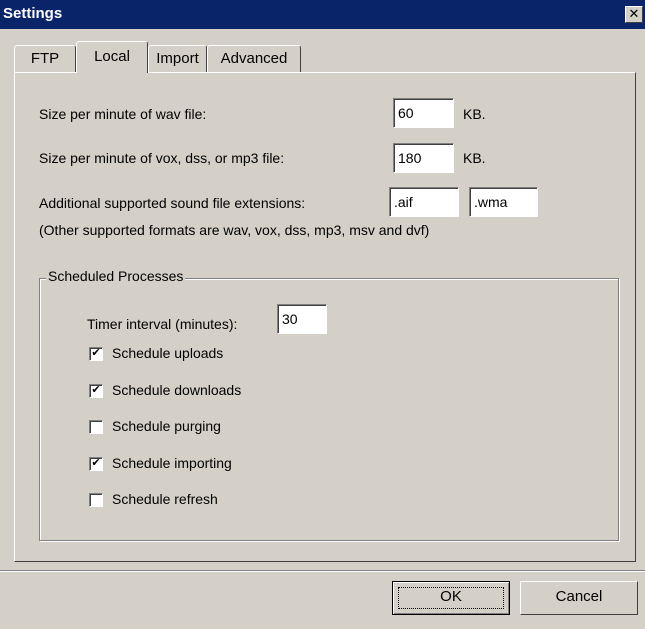 The image size is (645, 629). What do you see at coordinates (165, 499) in the screenshot?
I see `schedule-refresh-label: Schedule refresh` at bounding box center [165, 499].